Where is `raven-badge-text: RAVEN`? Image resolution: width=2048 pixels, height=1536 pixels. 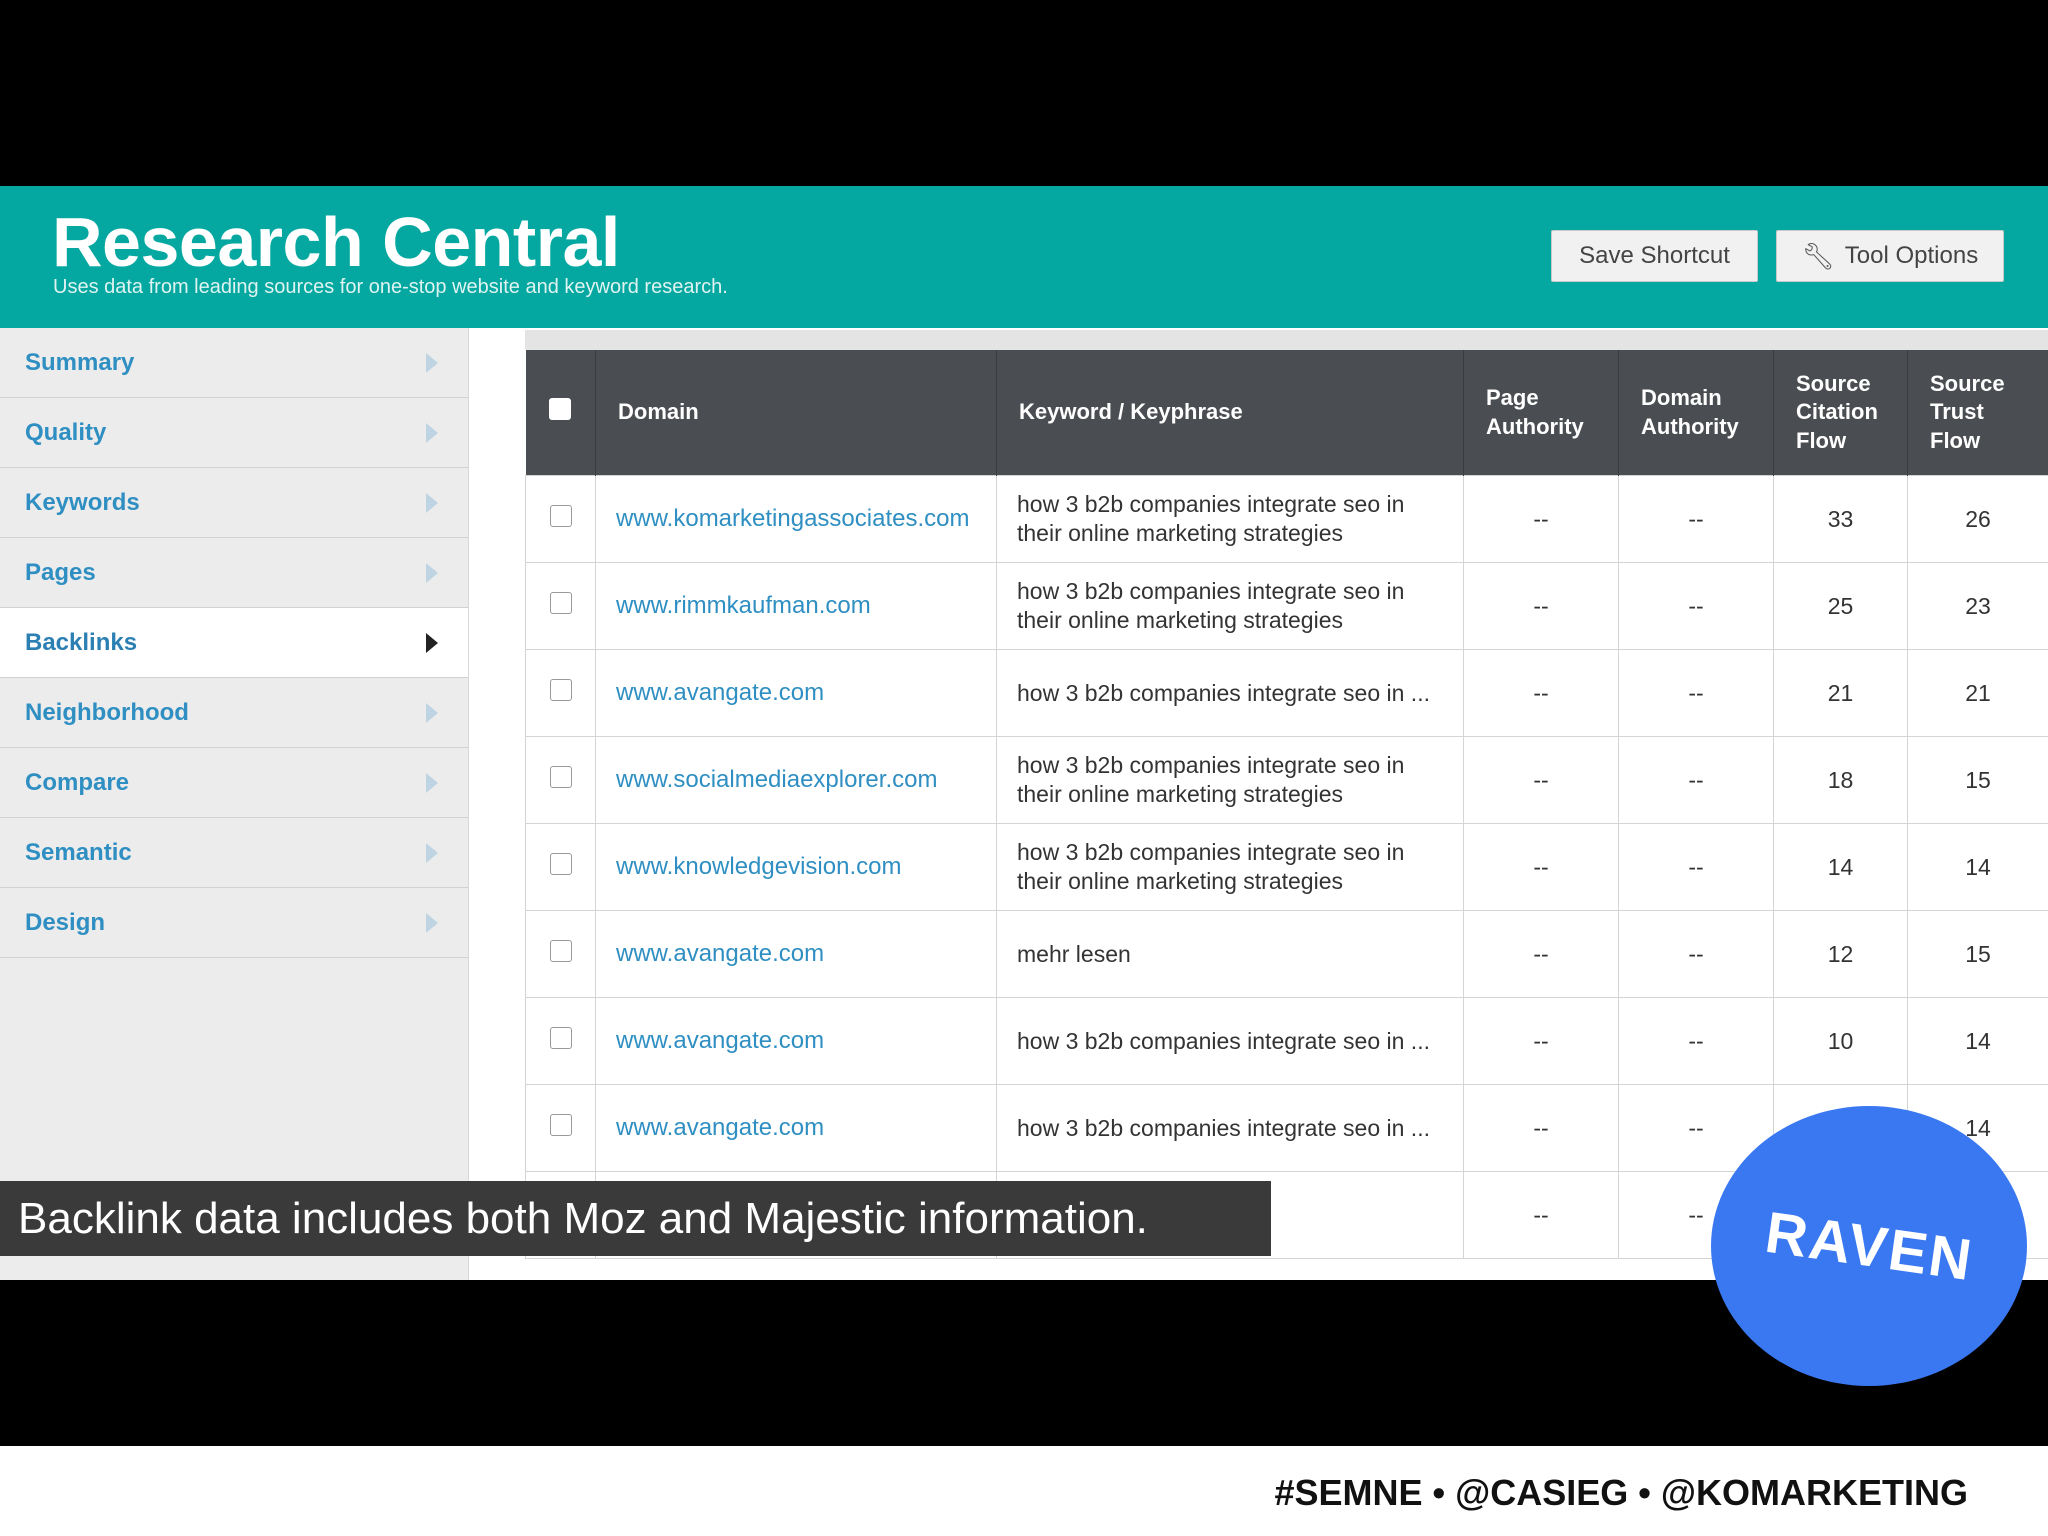 raven-badge-text: RAVEN is located at coordinates (1869, 1246).